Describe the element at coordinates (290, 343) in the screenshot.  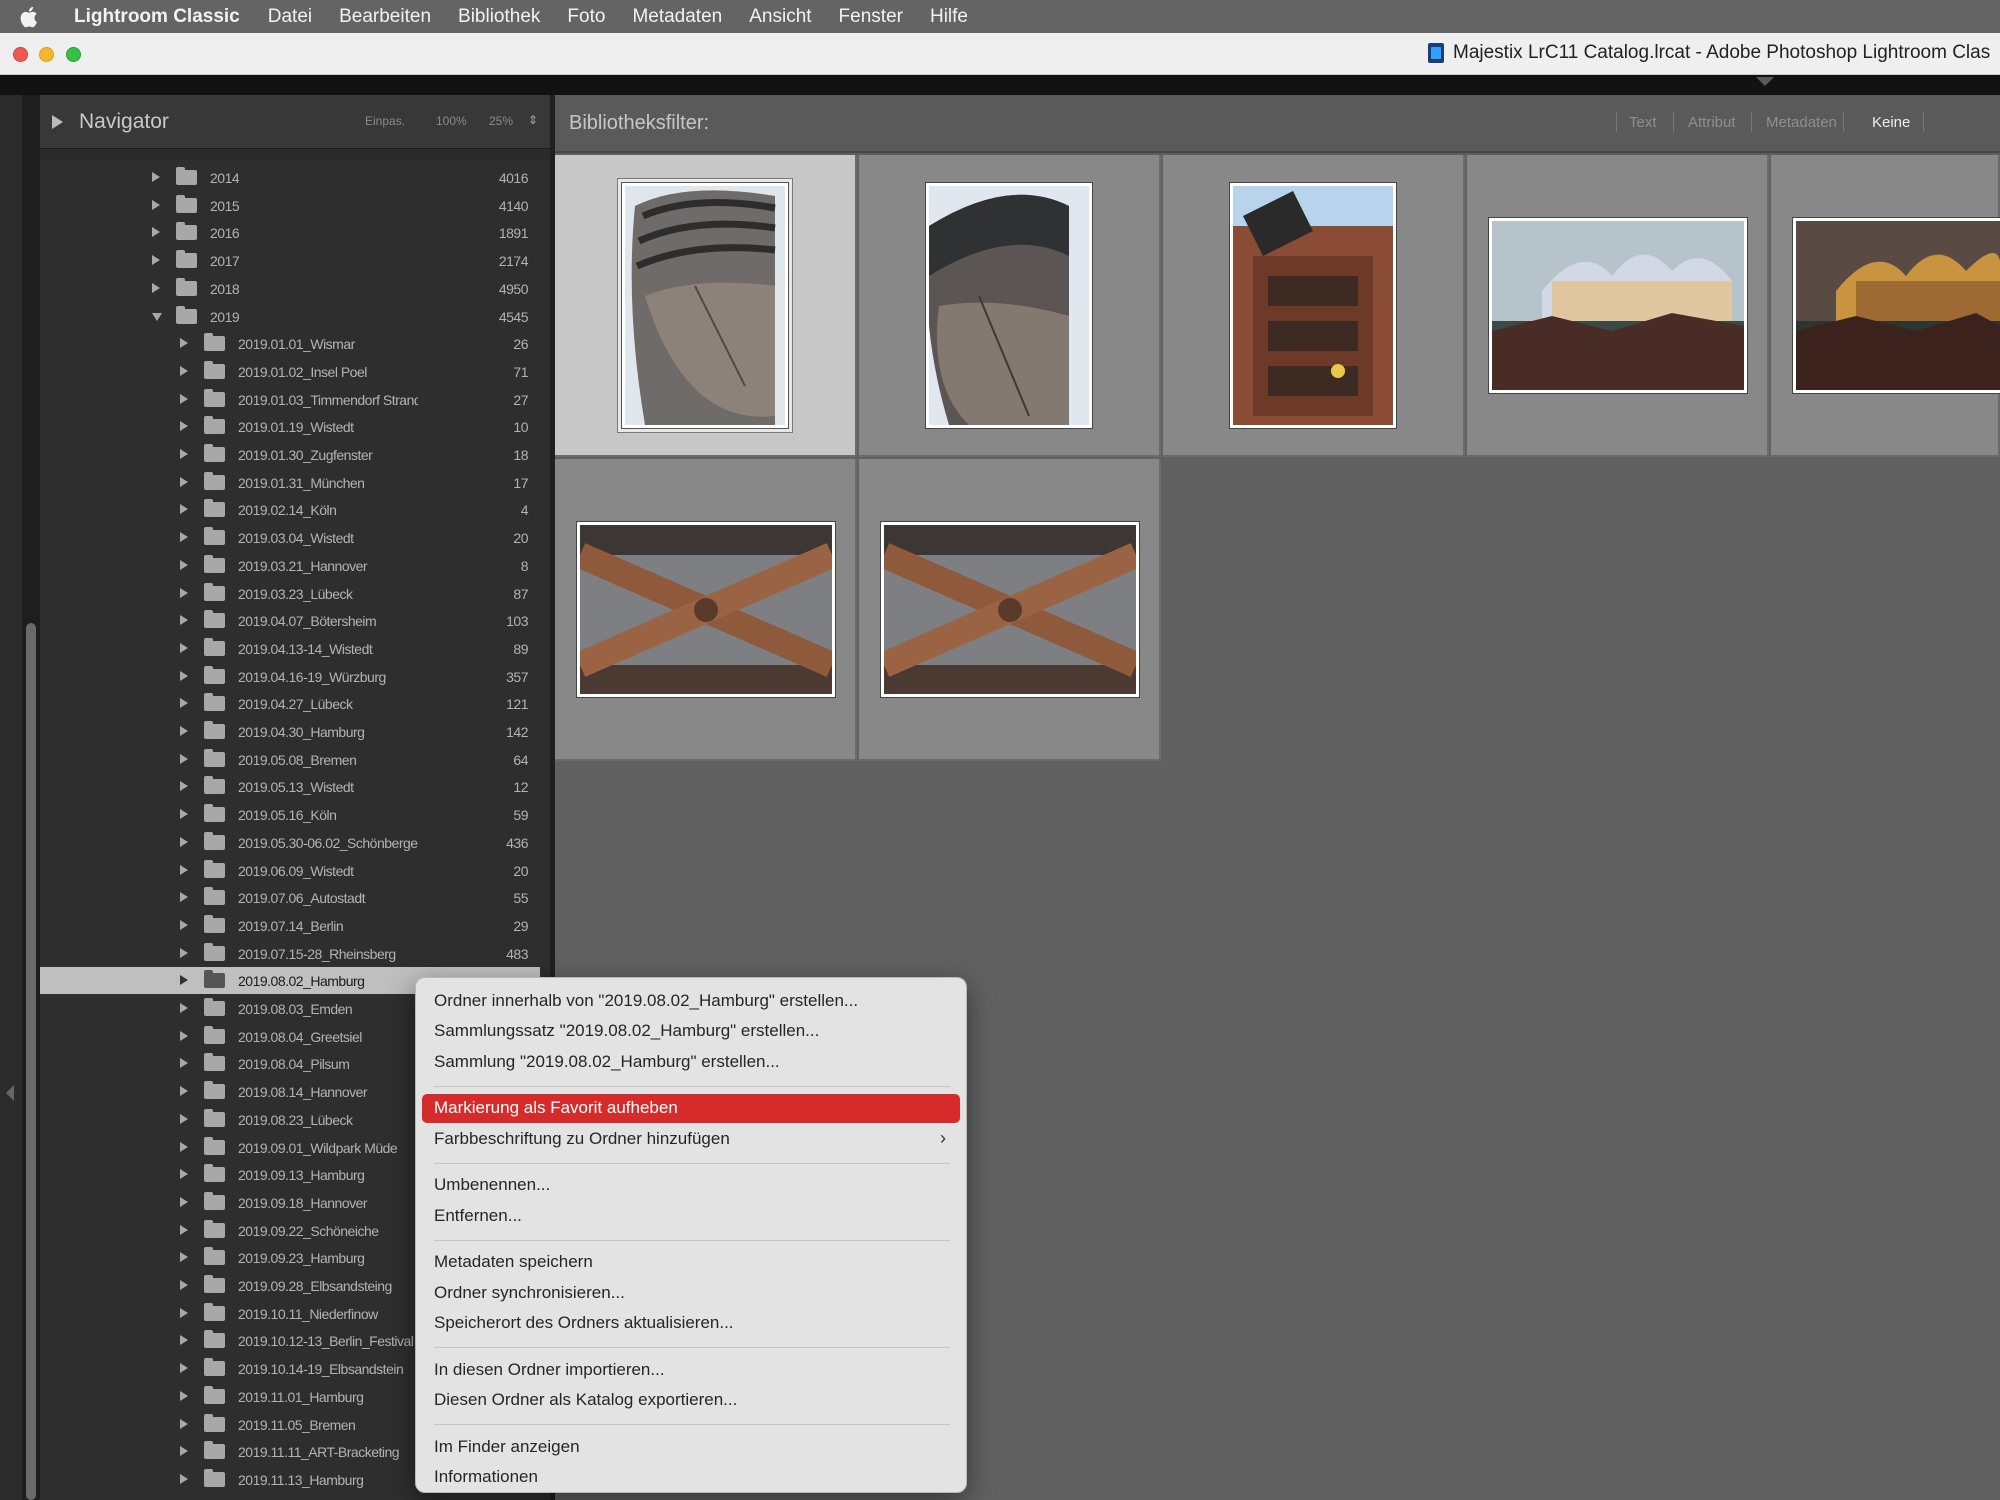
I see `folder-row: 2019.01.01_Wismar 26` at that location.